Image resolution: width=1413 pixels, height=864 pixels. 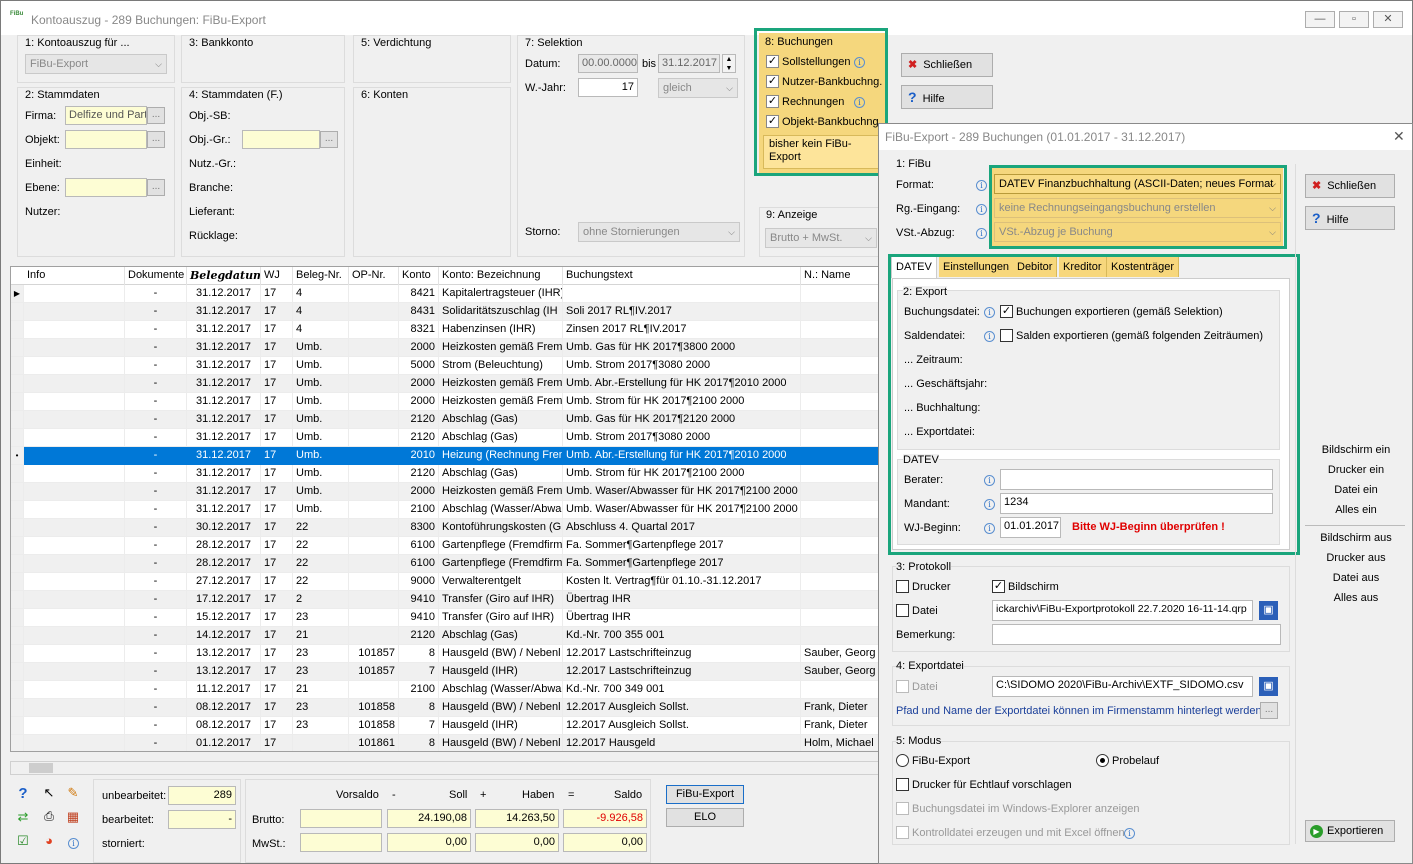 What do you see at coordinates (902, 760) in the screenshot?
I see `fibu-export-radio` at bounding box center [902, 760].